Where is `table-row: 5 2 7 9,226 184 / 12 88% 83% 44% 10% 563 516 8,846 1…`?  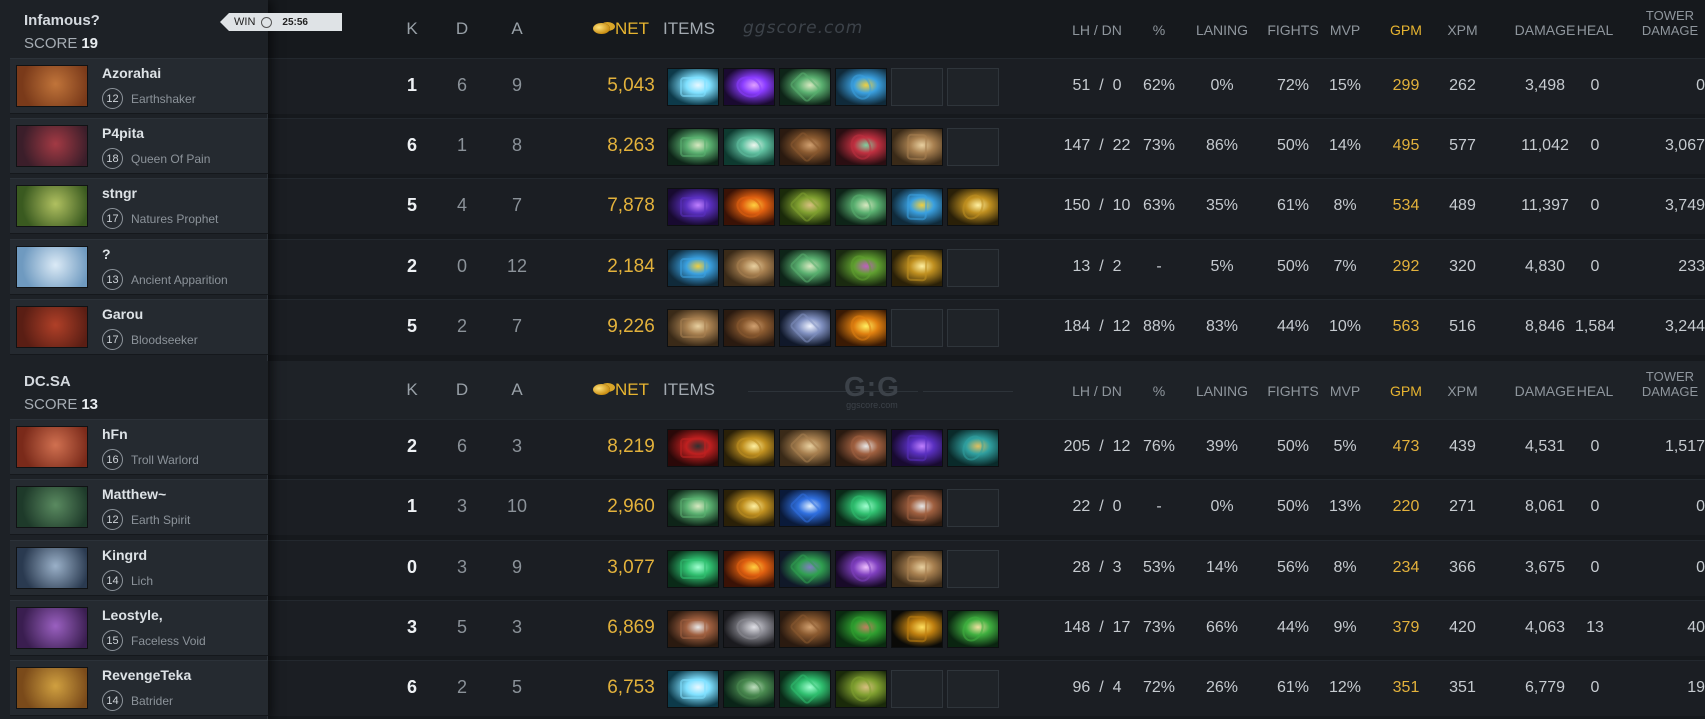 table-row: 5 2 7 9,226 184 / 12 88% 83% 44% 10% 563 516 8,846 1… is located at coordinates (986, 327).